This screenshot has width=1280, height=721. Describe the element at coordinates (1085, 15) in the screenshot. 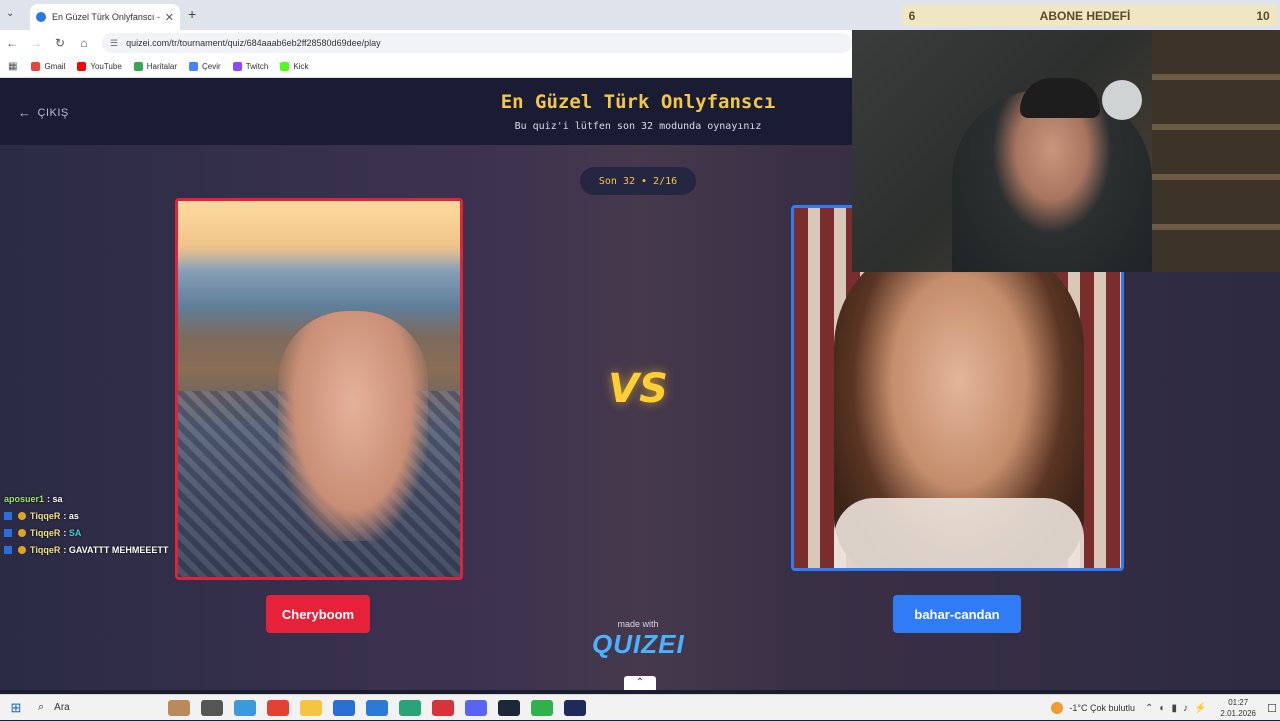

I see `goal-label: ABONE HEDEFİ` at that location.